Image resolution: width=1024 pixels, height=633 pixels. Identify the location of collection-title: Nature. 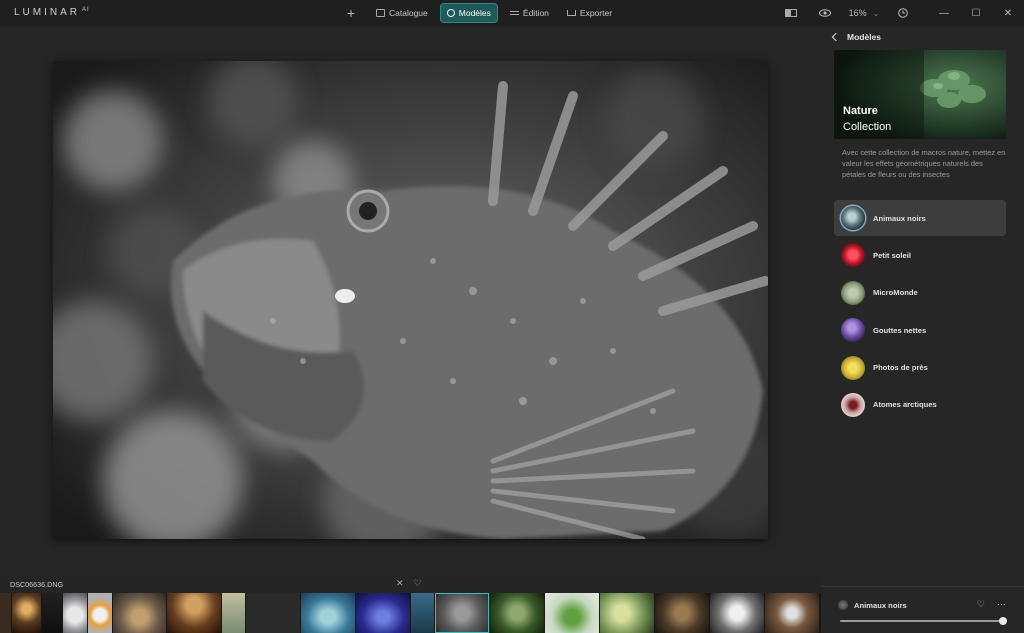
(860, 111).